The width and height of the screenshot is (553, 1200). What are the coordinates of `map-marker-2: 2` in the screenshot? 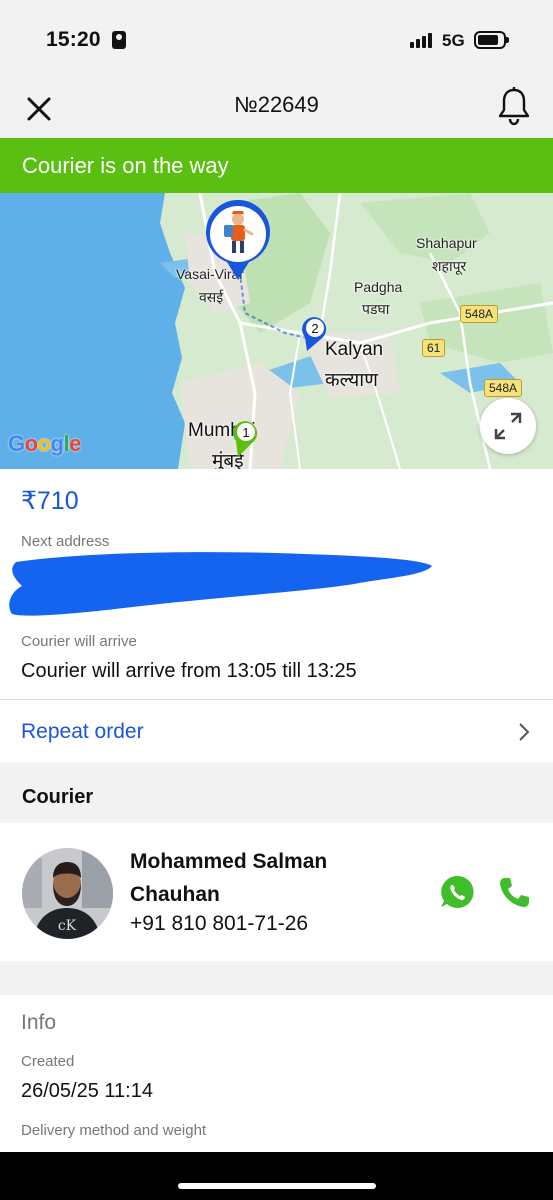 It's located at (315, 335).